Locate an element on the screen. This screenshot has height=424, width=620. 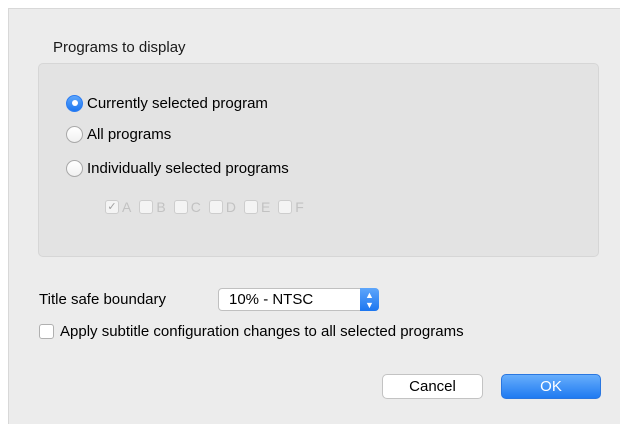
radio-all-programs: All programs is located at coordinates (118, 134).